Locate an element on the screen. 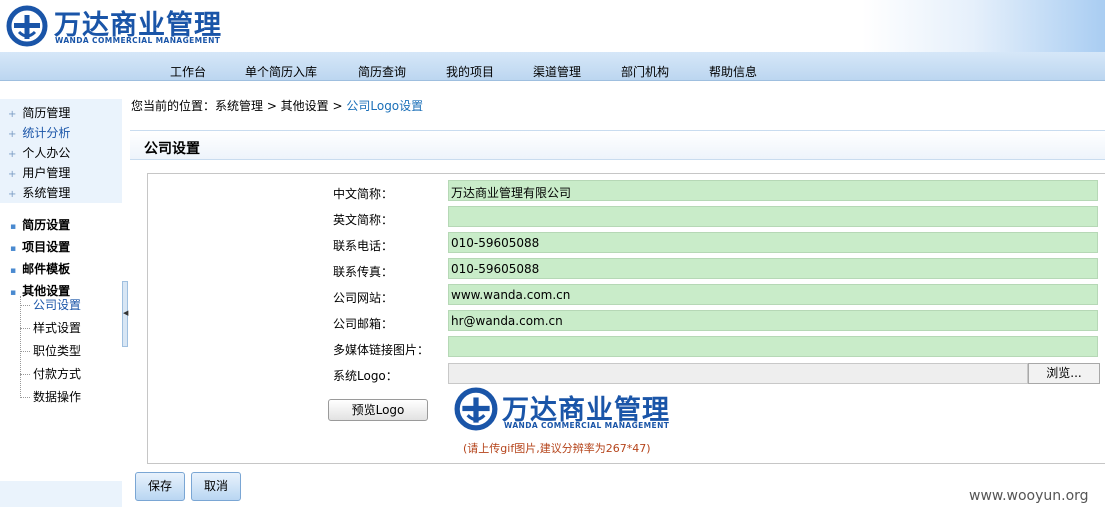 Image resolution: width=1105 pixels, height=507 pixels. preview-logo-button: 预览Logo is located at coordinates (378, 410).